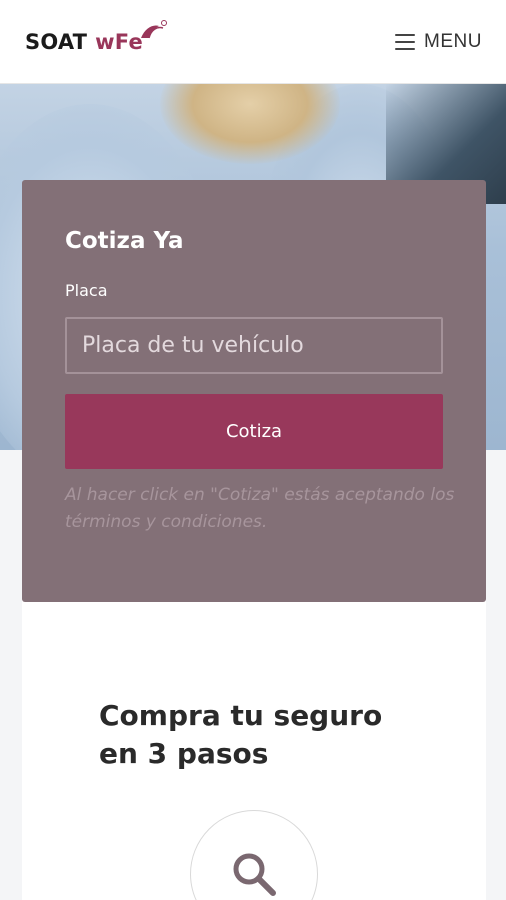 The width and height of the screenshot is (506, 900). What do you see at coordinates (453, 41) in the screenshot?
I see `menu-label: MENU` at bounding box center [453, 41].